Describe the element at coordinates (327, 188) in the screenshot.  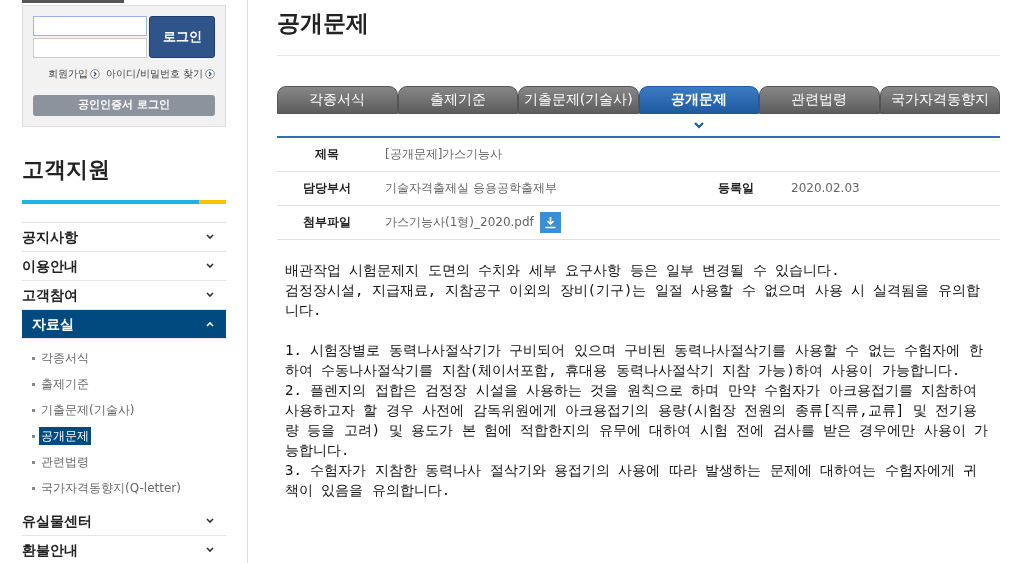
I see `field-label: 담당부서` at that location.